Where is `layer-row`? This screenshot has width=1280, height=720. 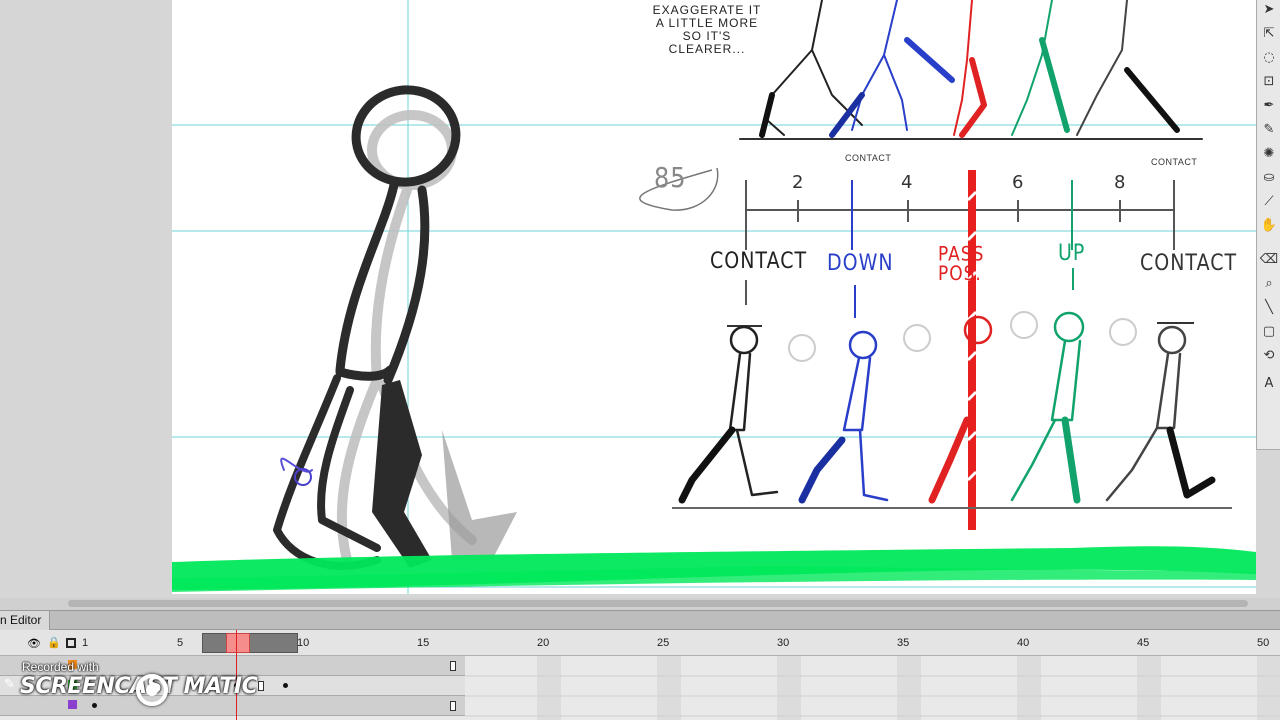
layer-row is located at coordinates (232, 706).